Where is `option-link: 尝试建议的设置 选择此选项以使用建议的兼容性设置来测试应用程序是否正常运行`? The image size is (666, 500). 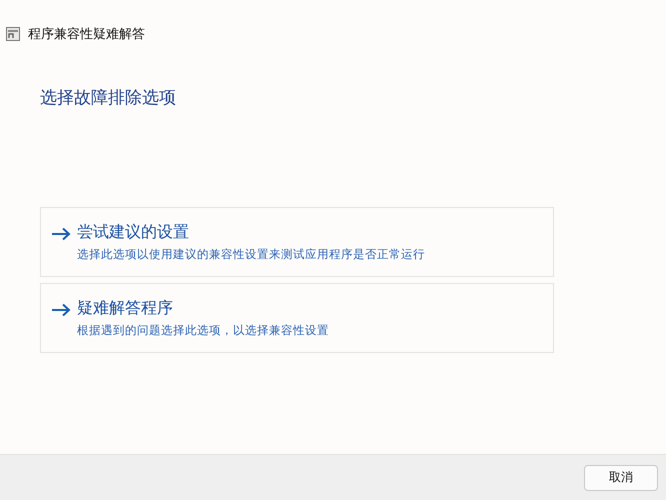
option-link: 尝试建议的设置 选择此选项以使用建议的兼容性设置来测试应用程序是否正常运行 is located at coordinates (297, 242).